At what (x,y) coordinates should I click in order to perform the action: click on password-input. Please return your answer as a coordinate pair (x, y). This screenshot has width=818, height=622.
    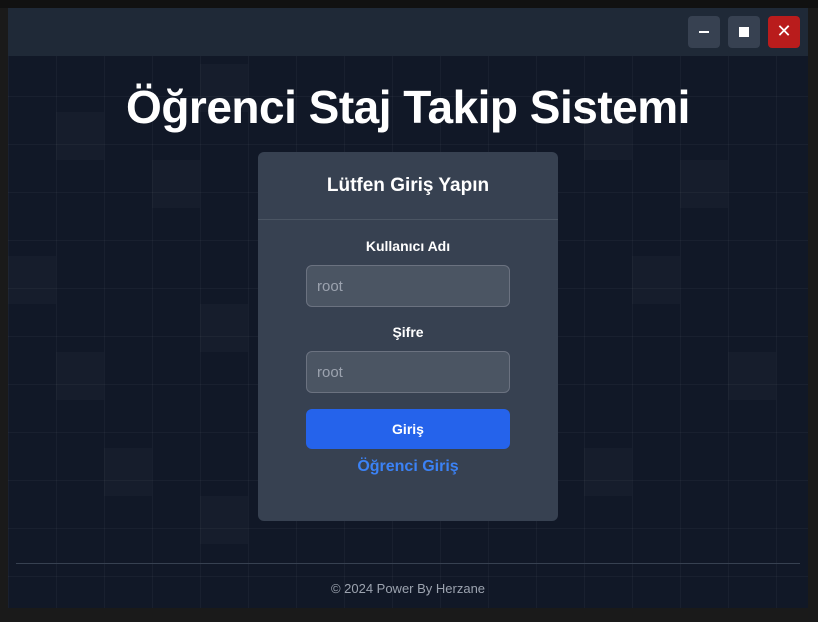
    Looking at the image, I should click on (408, 372).